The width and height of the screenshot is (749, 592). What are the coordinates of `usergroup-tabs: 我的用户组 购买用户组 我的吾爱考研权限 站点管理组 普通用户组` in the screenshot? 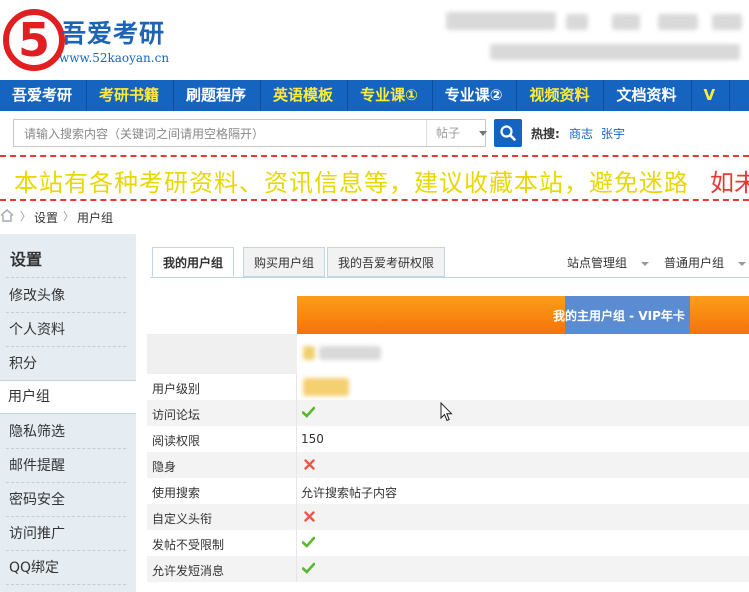 It's located at (449, 262).